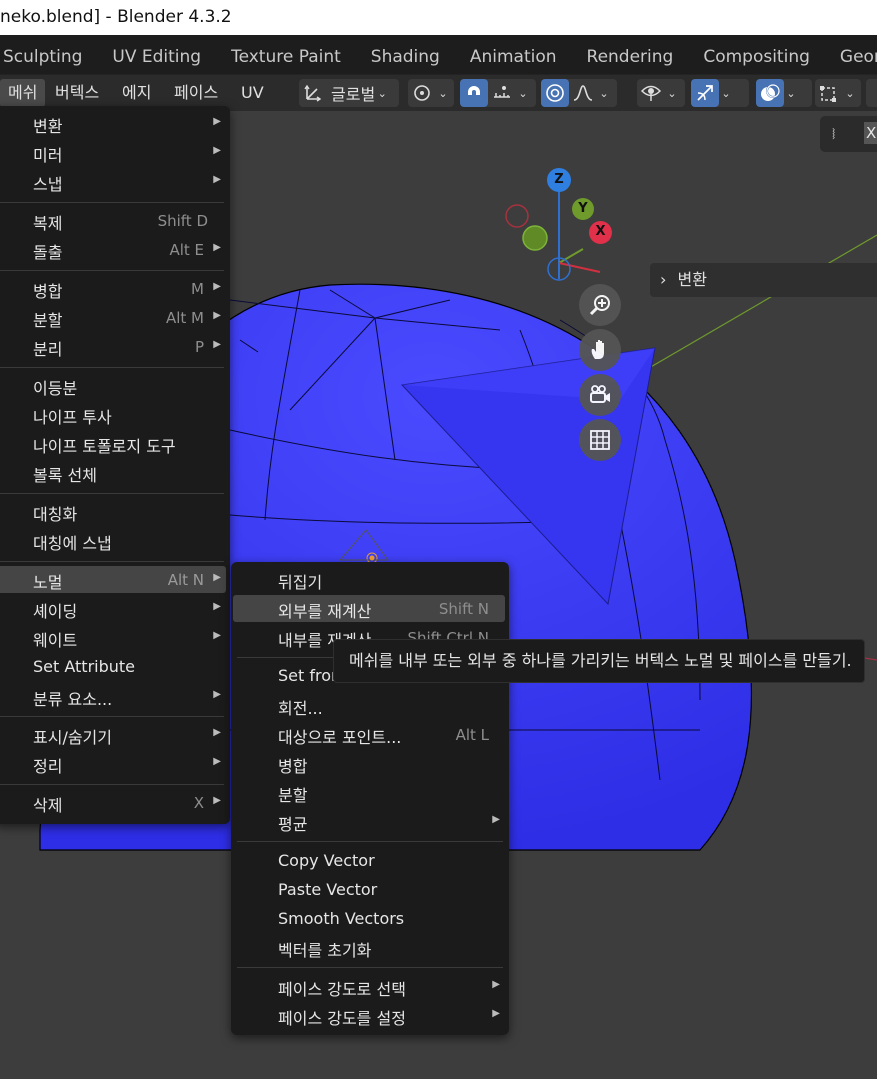  I want to click on menu-item-set-face-strength: 페이스 강도를 설정 ▶, so click(369, 1015).